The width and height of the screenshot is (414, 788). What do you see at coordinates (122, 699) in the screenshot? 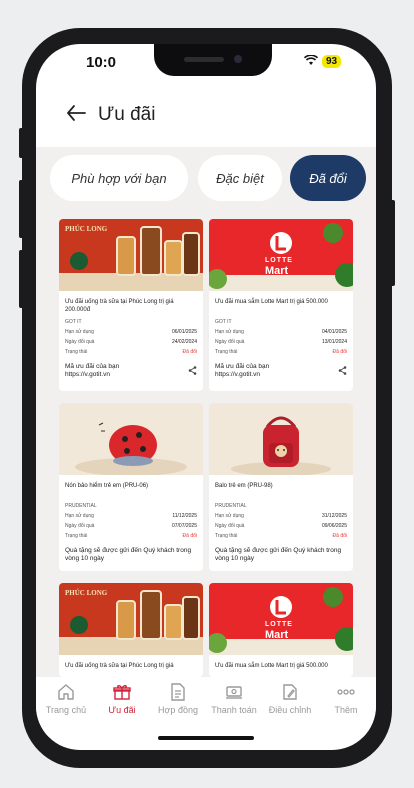
I see `nav-item-offers: Ưu đãi` at bounding box center [122, 699].